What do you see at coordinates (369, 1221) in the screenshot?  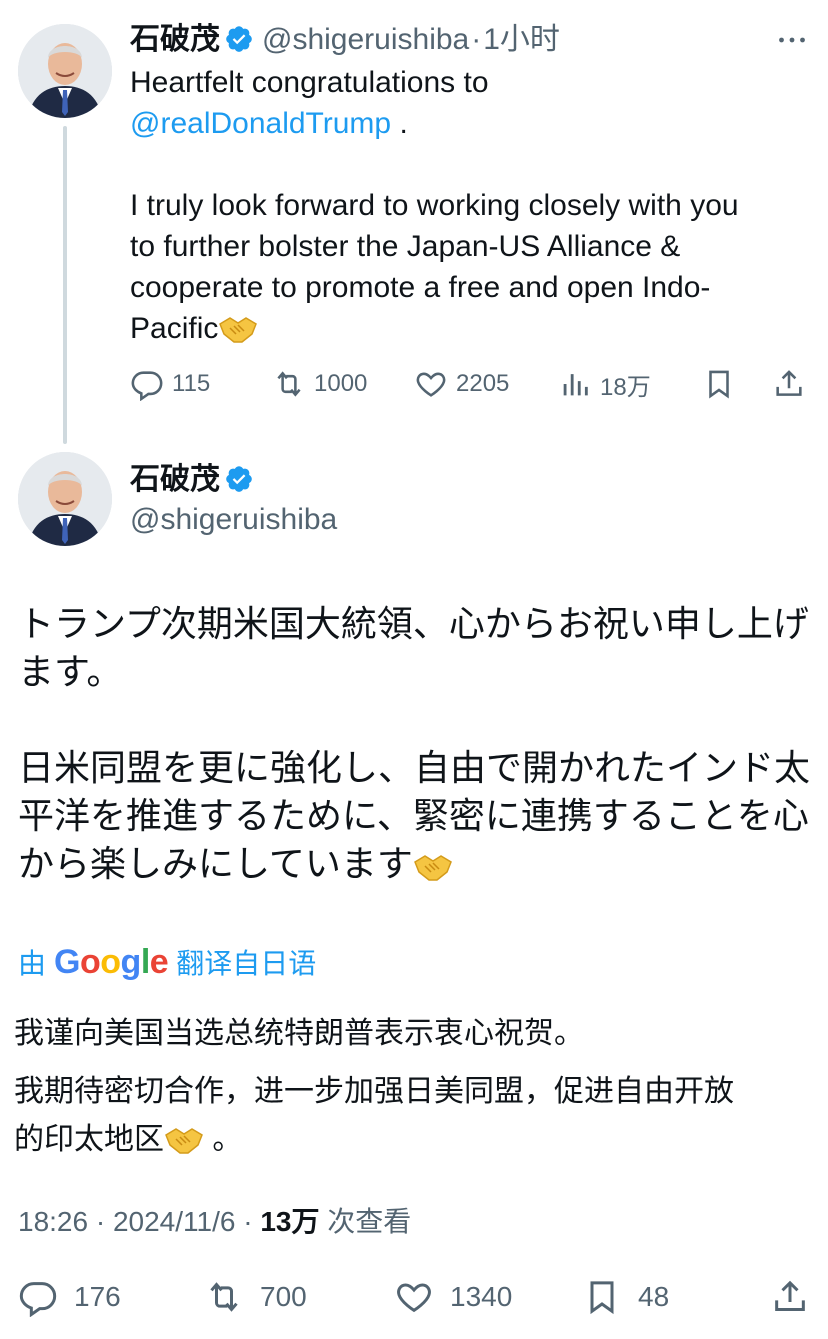 I see `views-label: 次查看` at bounding box center [369, 1221].